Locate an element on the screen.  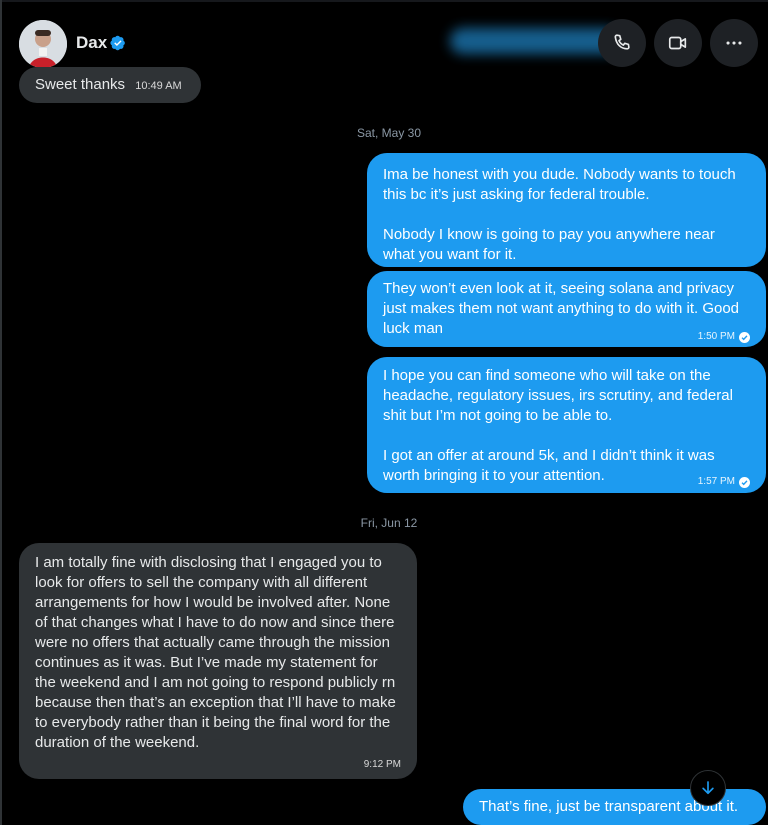
avatar is located at coordinates (43, 44).